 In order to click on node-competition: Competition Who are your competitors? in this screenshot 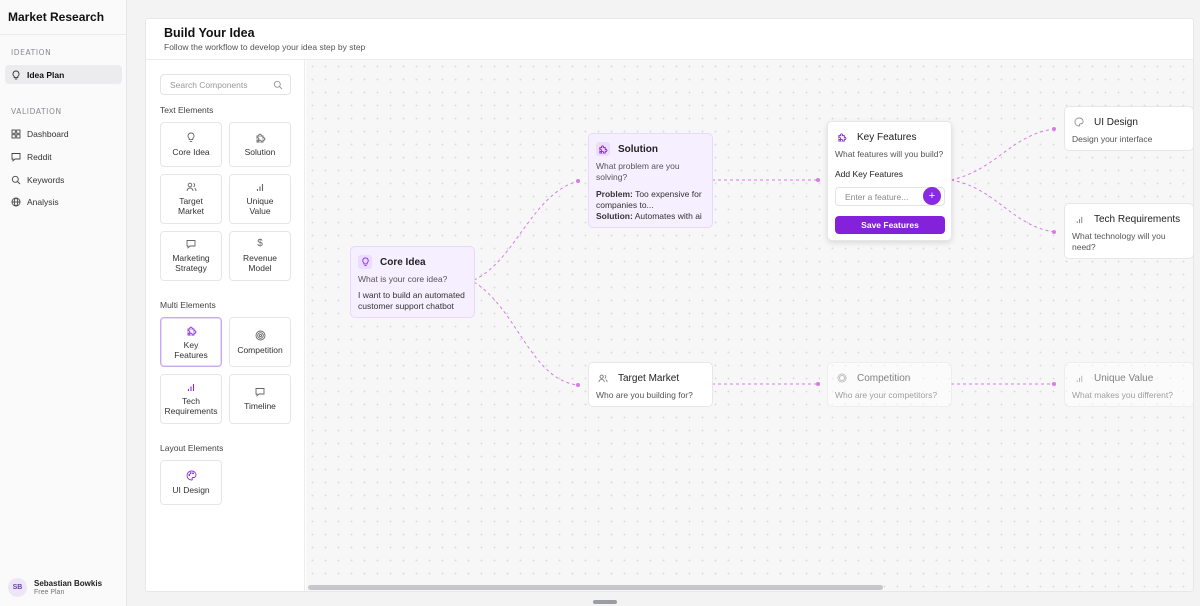, I will do `click(889, 384)`.